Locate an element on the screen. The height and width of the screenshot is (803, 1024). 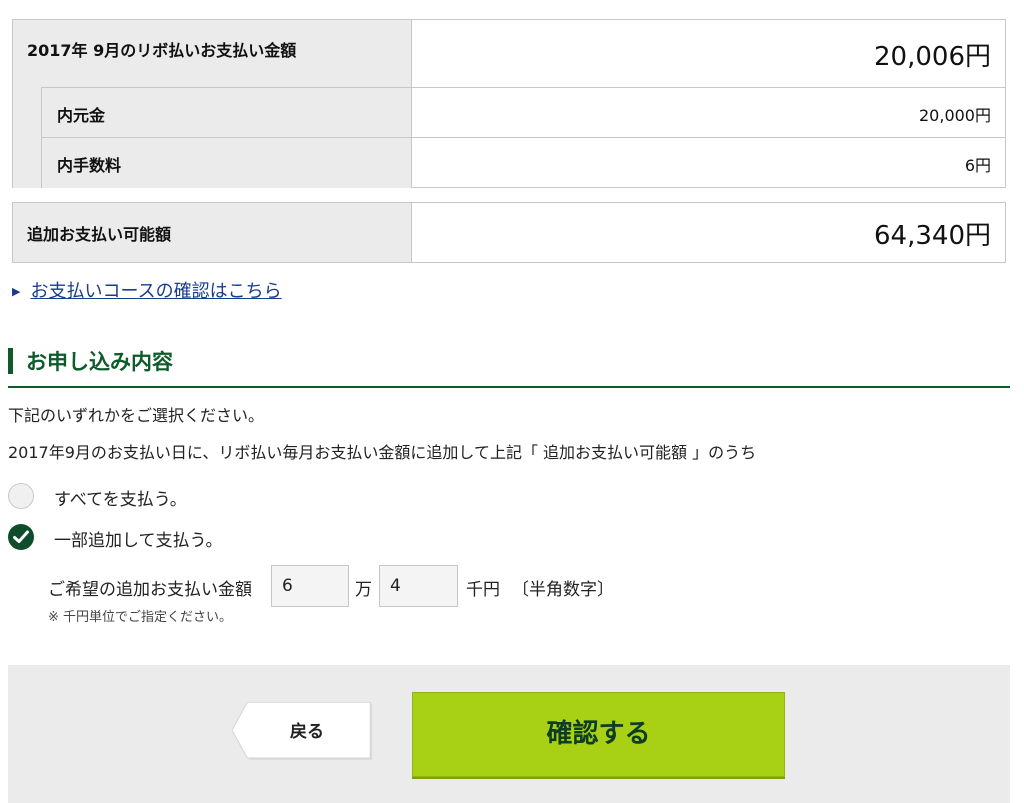
back-button-label: 戻る is located at coordinates (307, 732).